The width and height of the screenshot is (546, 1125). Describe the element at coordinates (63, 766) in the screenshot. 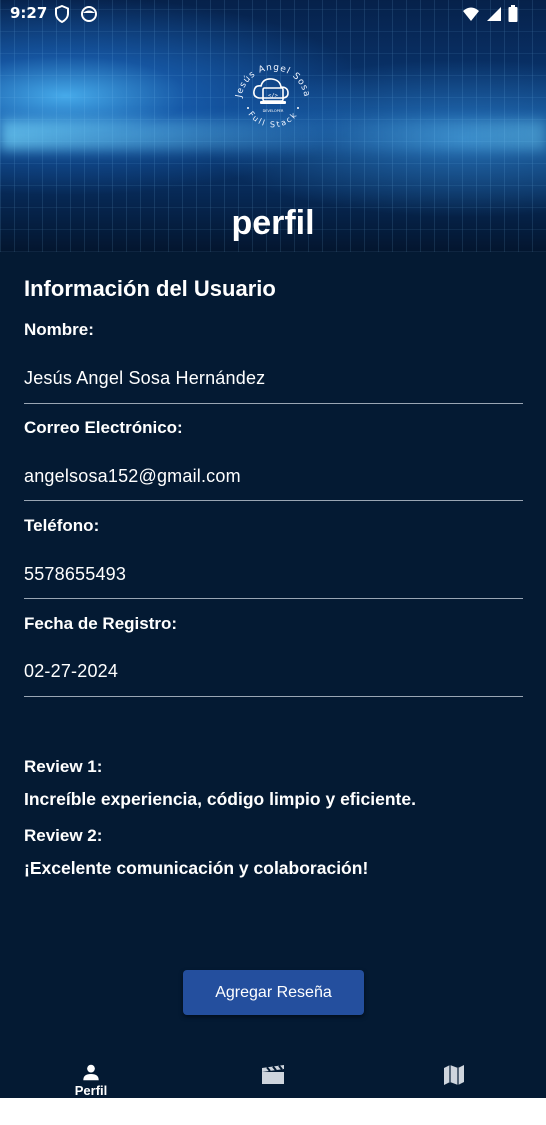

I see `review-label-1: Review 1:` at that location.